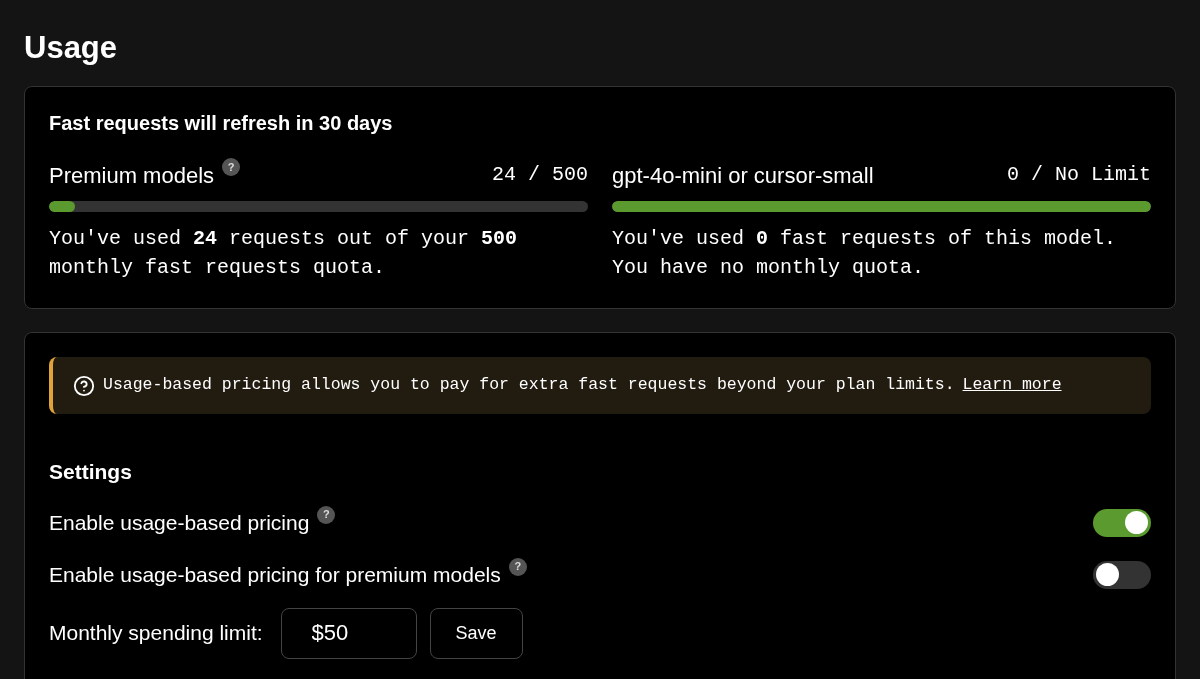 Image resolution: width=1200 pixels, height=679 pixels. Describe the element at coordinates (179, 522) in the screenshot. I see `setting-label: Enable usage-based pricing` at that location.